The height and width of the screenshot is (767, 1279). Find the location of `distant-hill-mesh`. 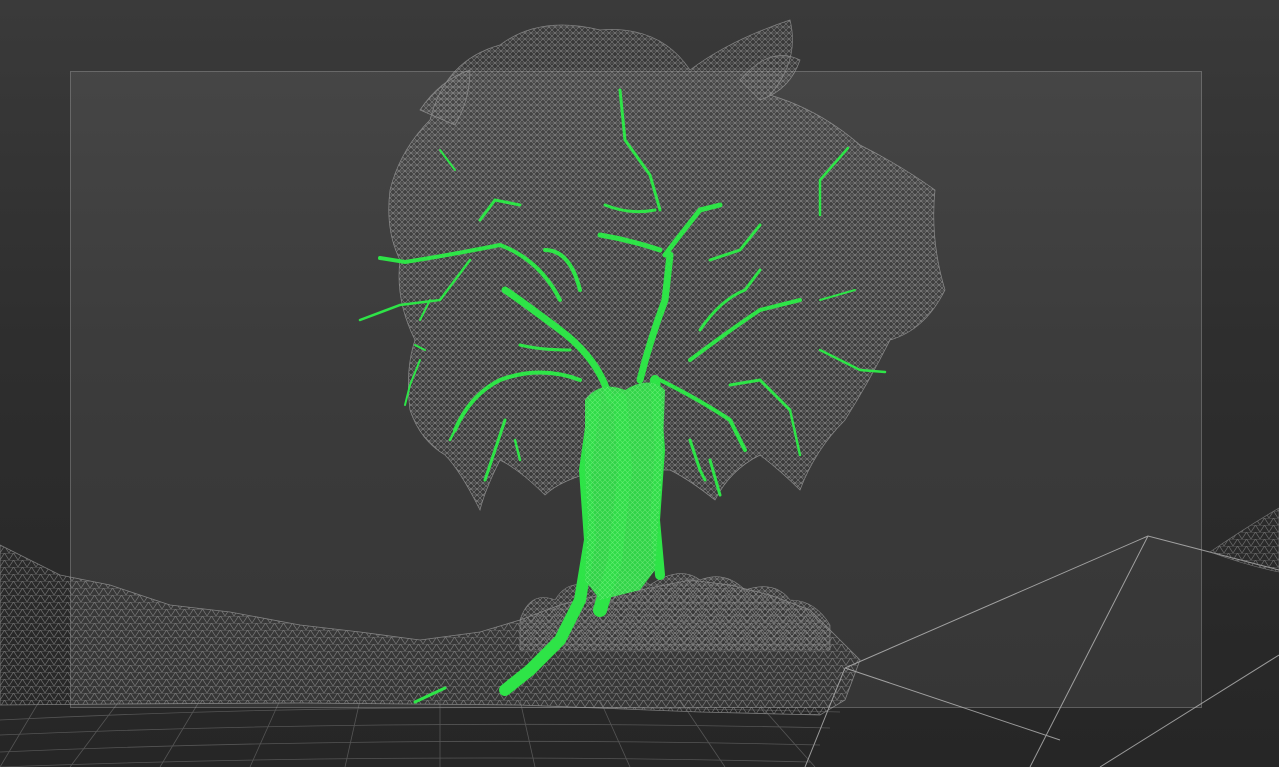

distant-hill-mesh is located at coordinates (1244, 540).